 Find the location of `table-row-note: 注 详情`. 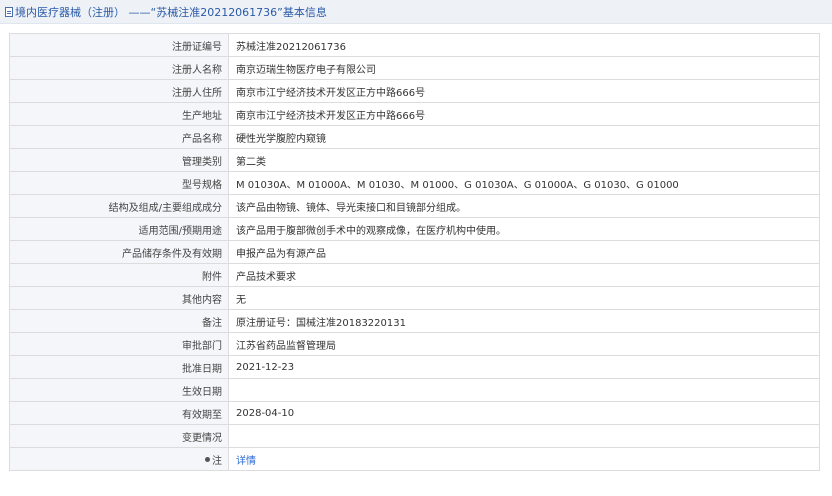

table-row-note: 注 详情 is located at coordinates (414, 459).